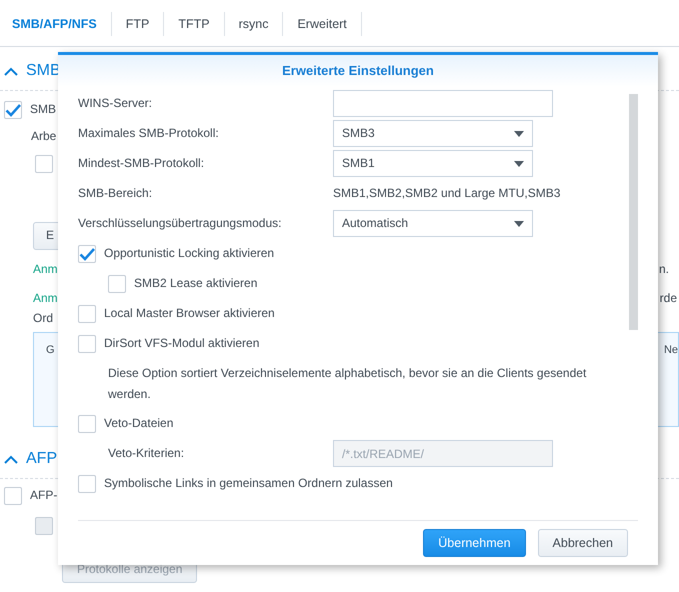 Image resolution: width=679 pixels, height=592 pixels. Describe the element at coordinates (248, 484) in the screenshot. I see `checkbox-label: Symbolische Links in gemeinsamen Ordnern zulassen` at that location.